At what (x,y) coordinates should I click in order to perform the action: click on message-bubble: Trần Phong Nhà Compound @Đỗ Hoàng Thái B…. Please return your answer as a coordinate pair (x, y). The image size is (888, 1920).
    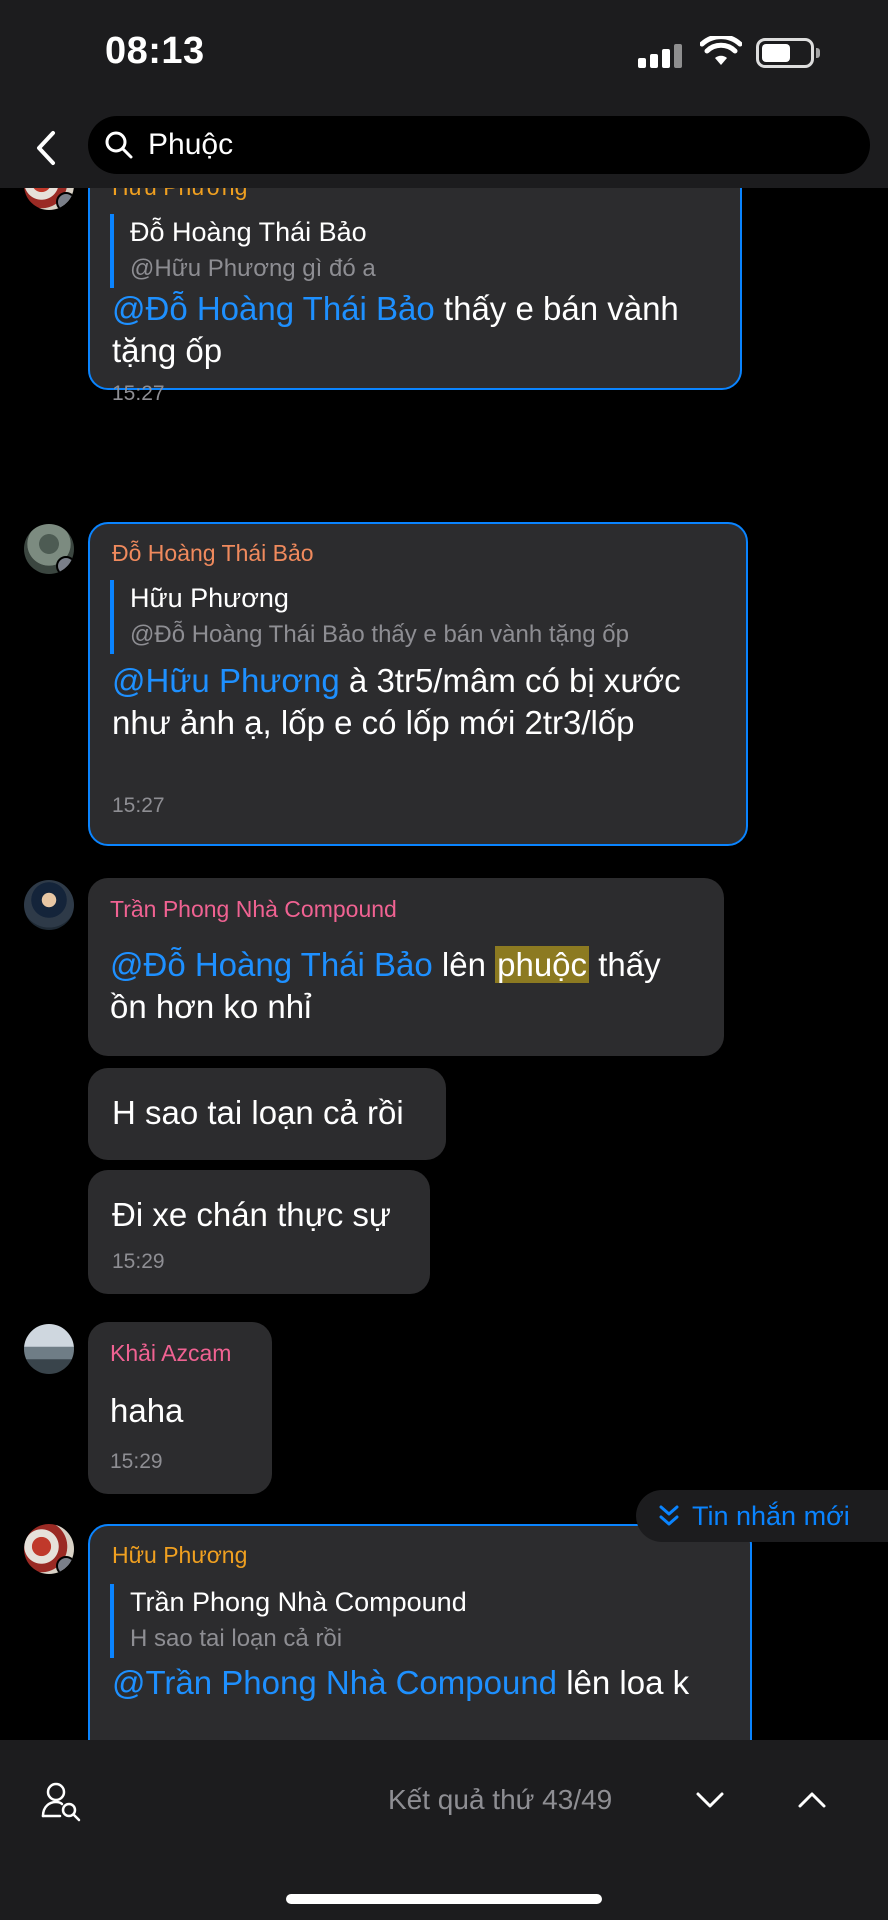
    Looking at the image, I should click on (406, 967).